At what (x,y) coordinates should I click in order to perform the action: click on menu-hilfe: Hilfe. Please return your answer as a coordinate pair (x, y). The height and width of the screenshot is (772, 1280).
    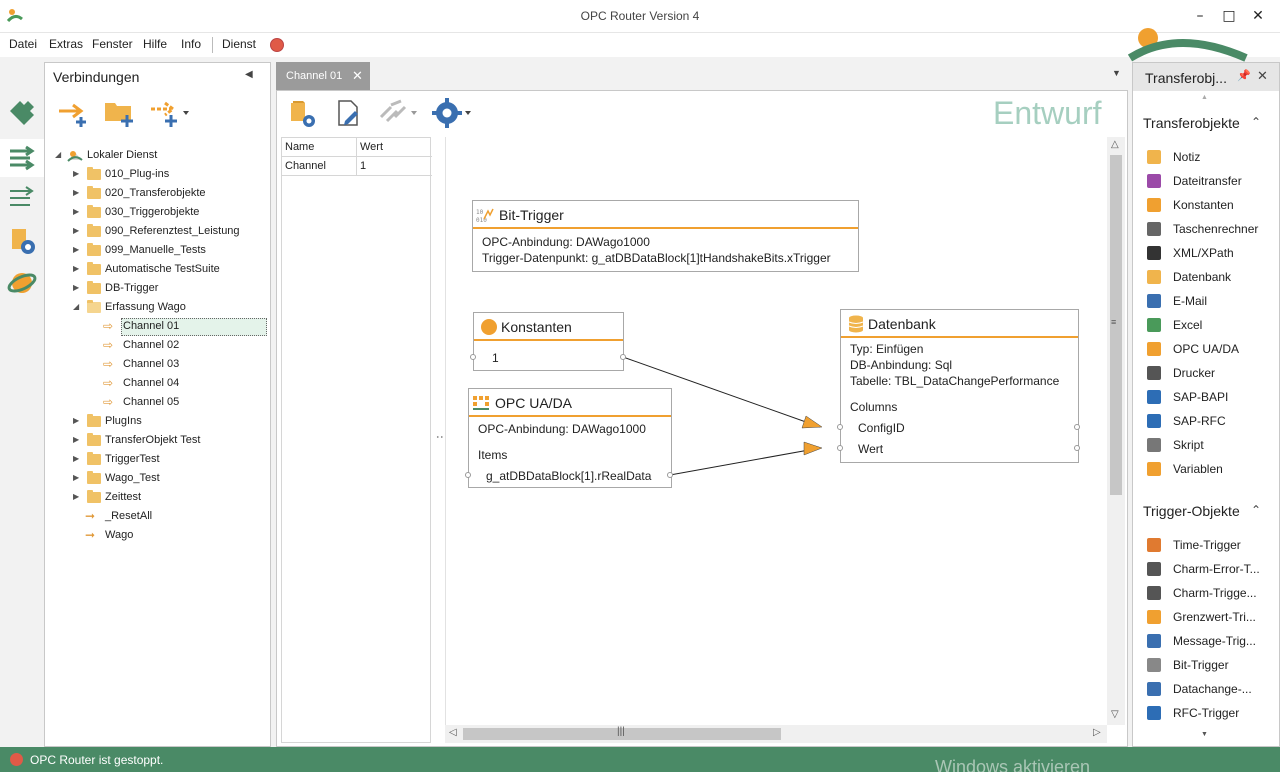
    Looking at the image, I should click on (155, 44).